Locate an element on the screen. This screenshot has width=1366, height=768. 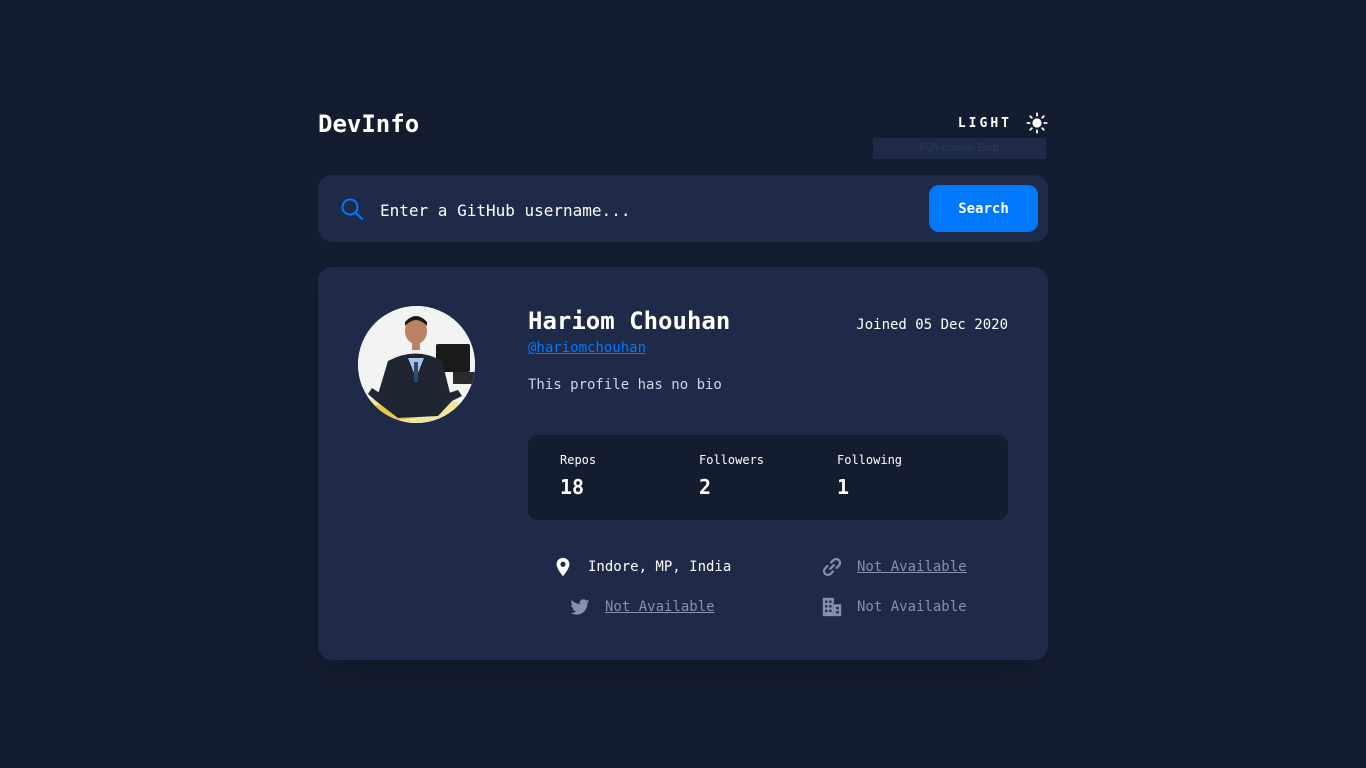
location-pin-icon is located at coordinates (563, 567).